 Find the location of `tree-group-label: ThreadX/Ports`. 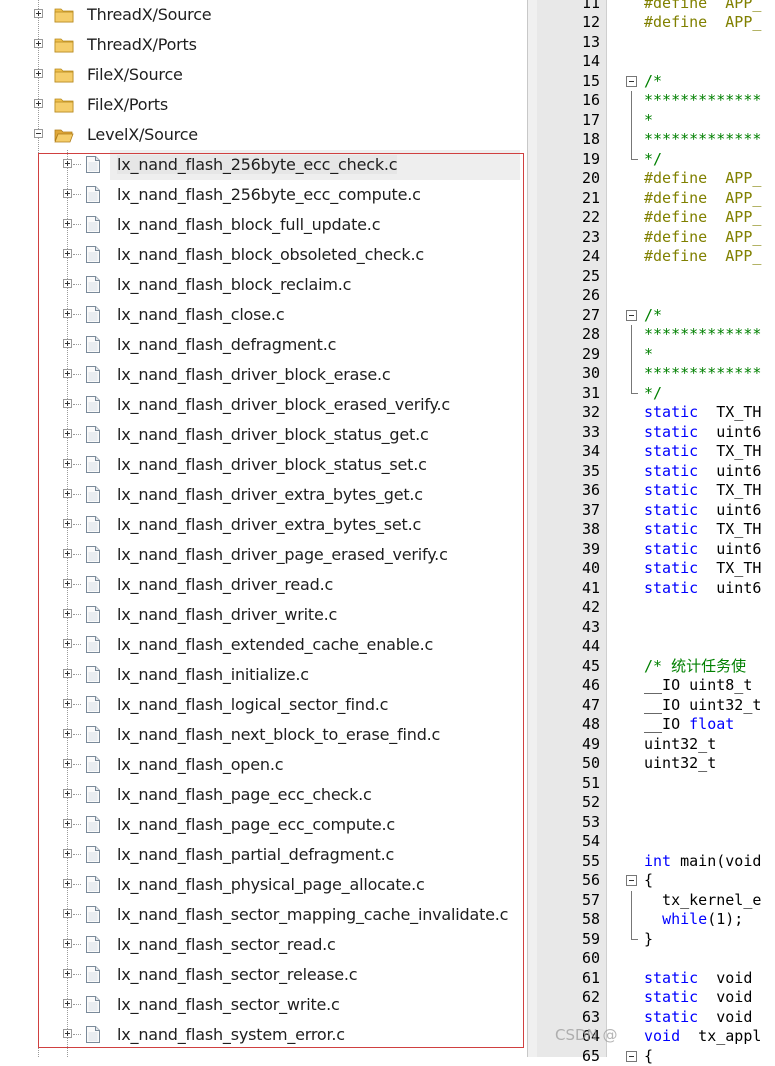

tree-group-label: ThreadX/Ports is located at coordinates (142, 44).